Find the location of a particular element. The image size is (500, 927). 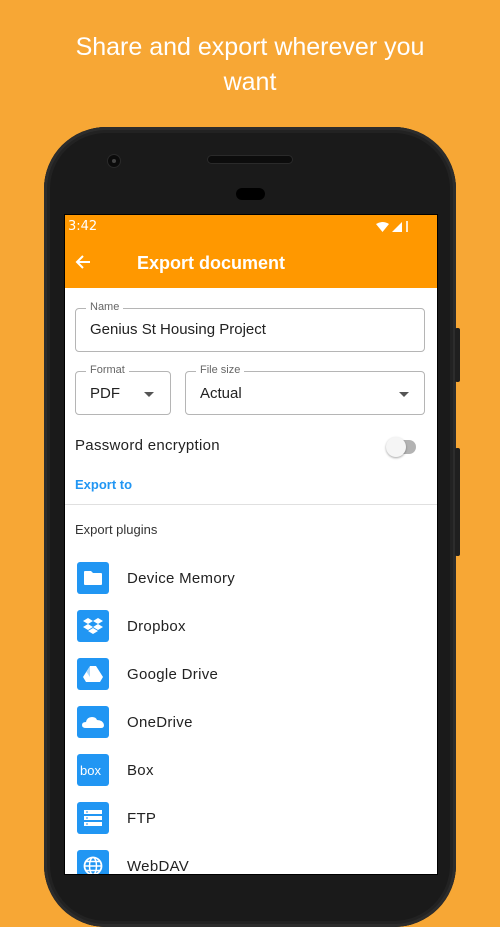

plugin-box: box Box is located at coordinates (251, 770).